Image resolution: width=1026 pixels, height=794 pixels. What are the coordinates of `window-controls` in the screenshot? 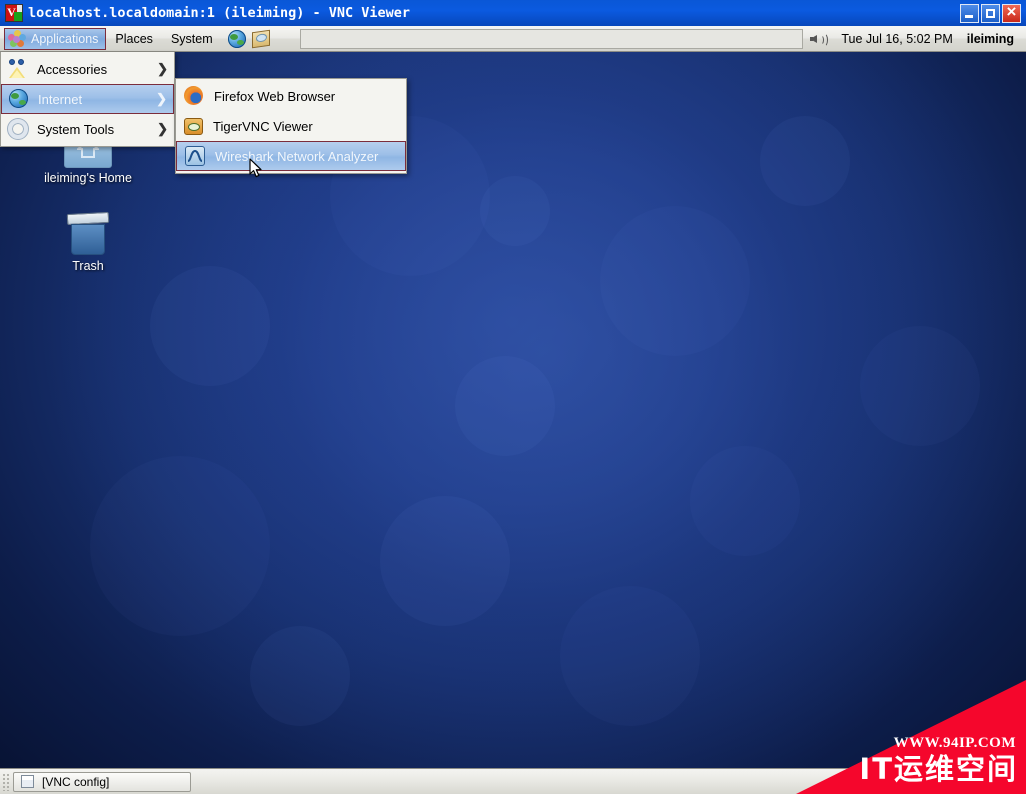 It's located at (992, 12).